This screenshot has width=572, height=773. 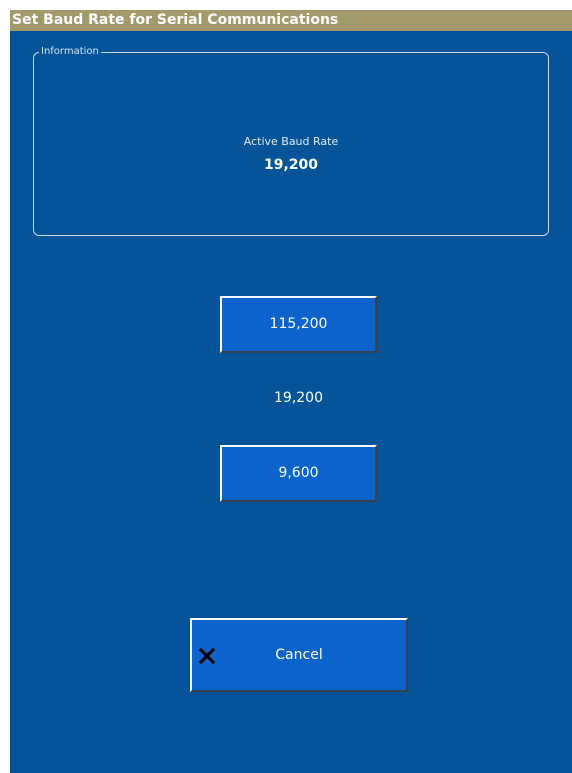 What do you see at coordinates (207, 656) in the screenshot?
I see `close-x-icon` at bounding box center [207, 656].